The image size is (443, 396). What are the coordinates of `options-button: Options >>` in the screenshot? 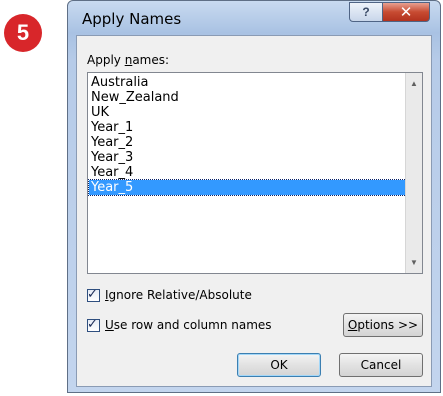 It's located at (383, 325).